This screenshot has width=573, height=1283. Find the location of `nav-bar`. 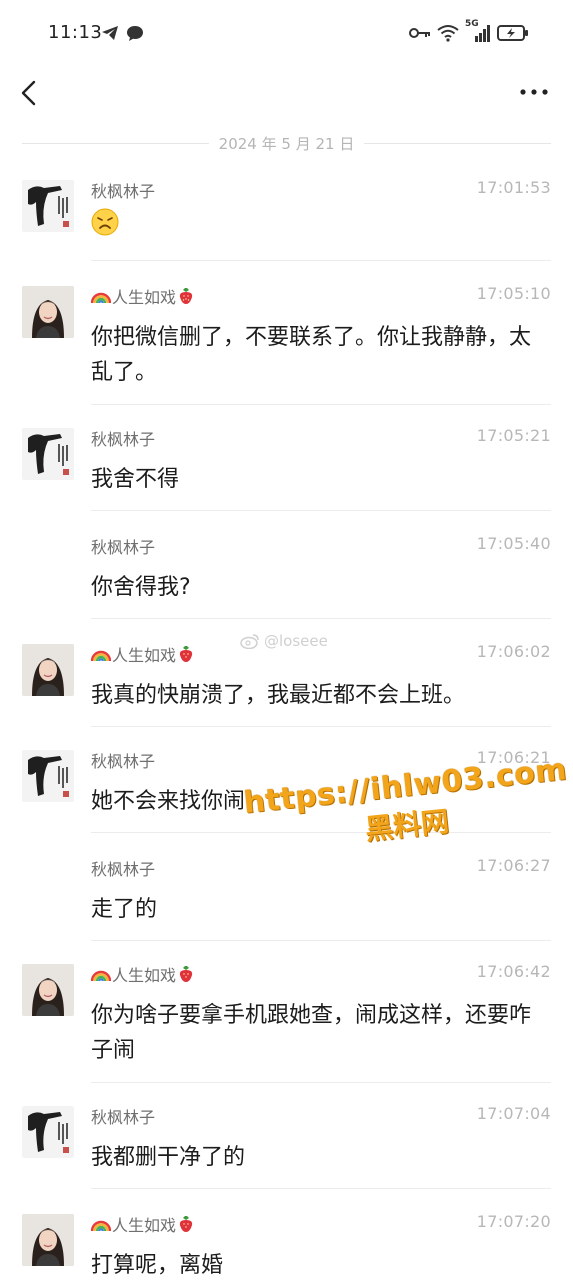

nav-bar is located at coordinates (286, 94).